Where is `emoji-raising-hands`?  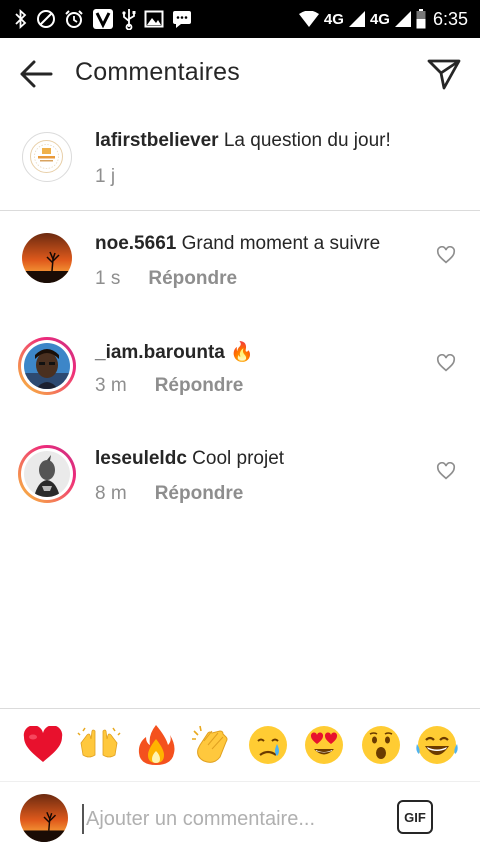 emoji-raising-hands is located at coordinates (99, 745).